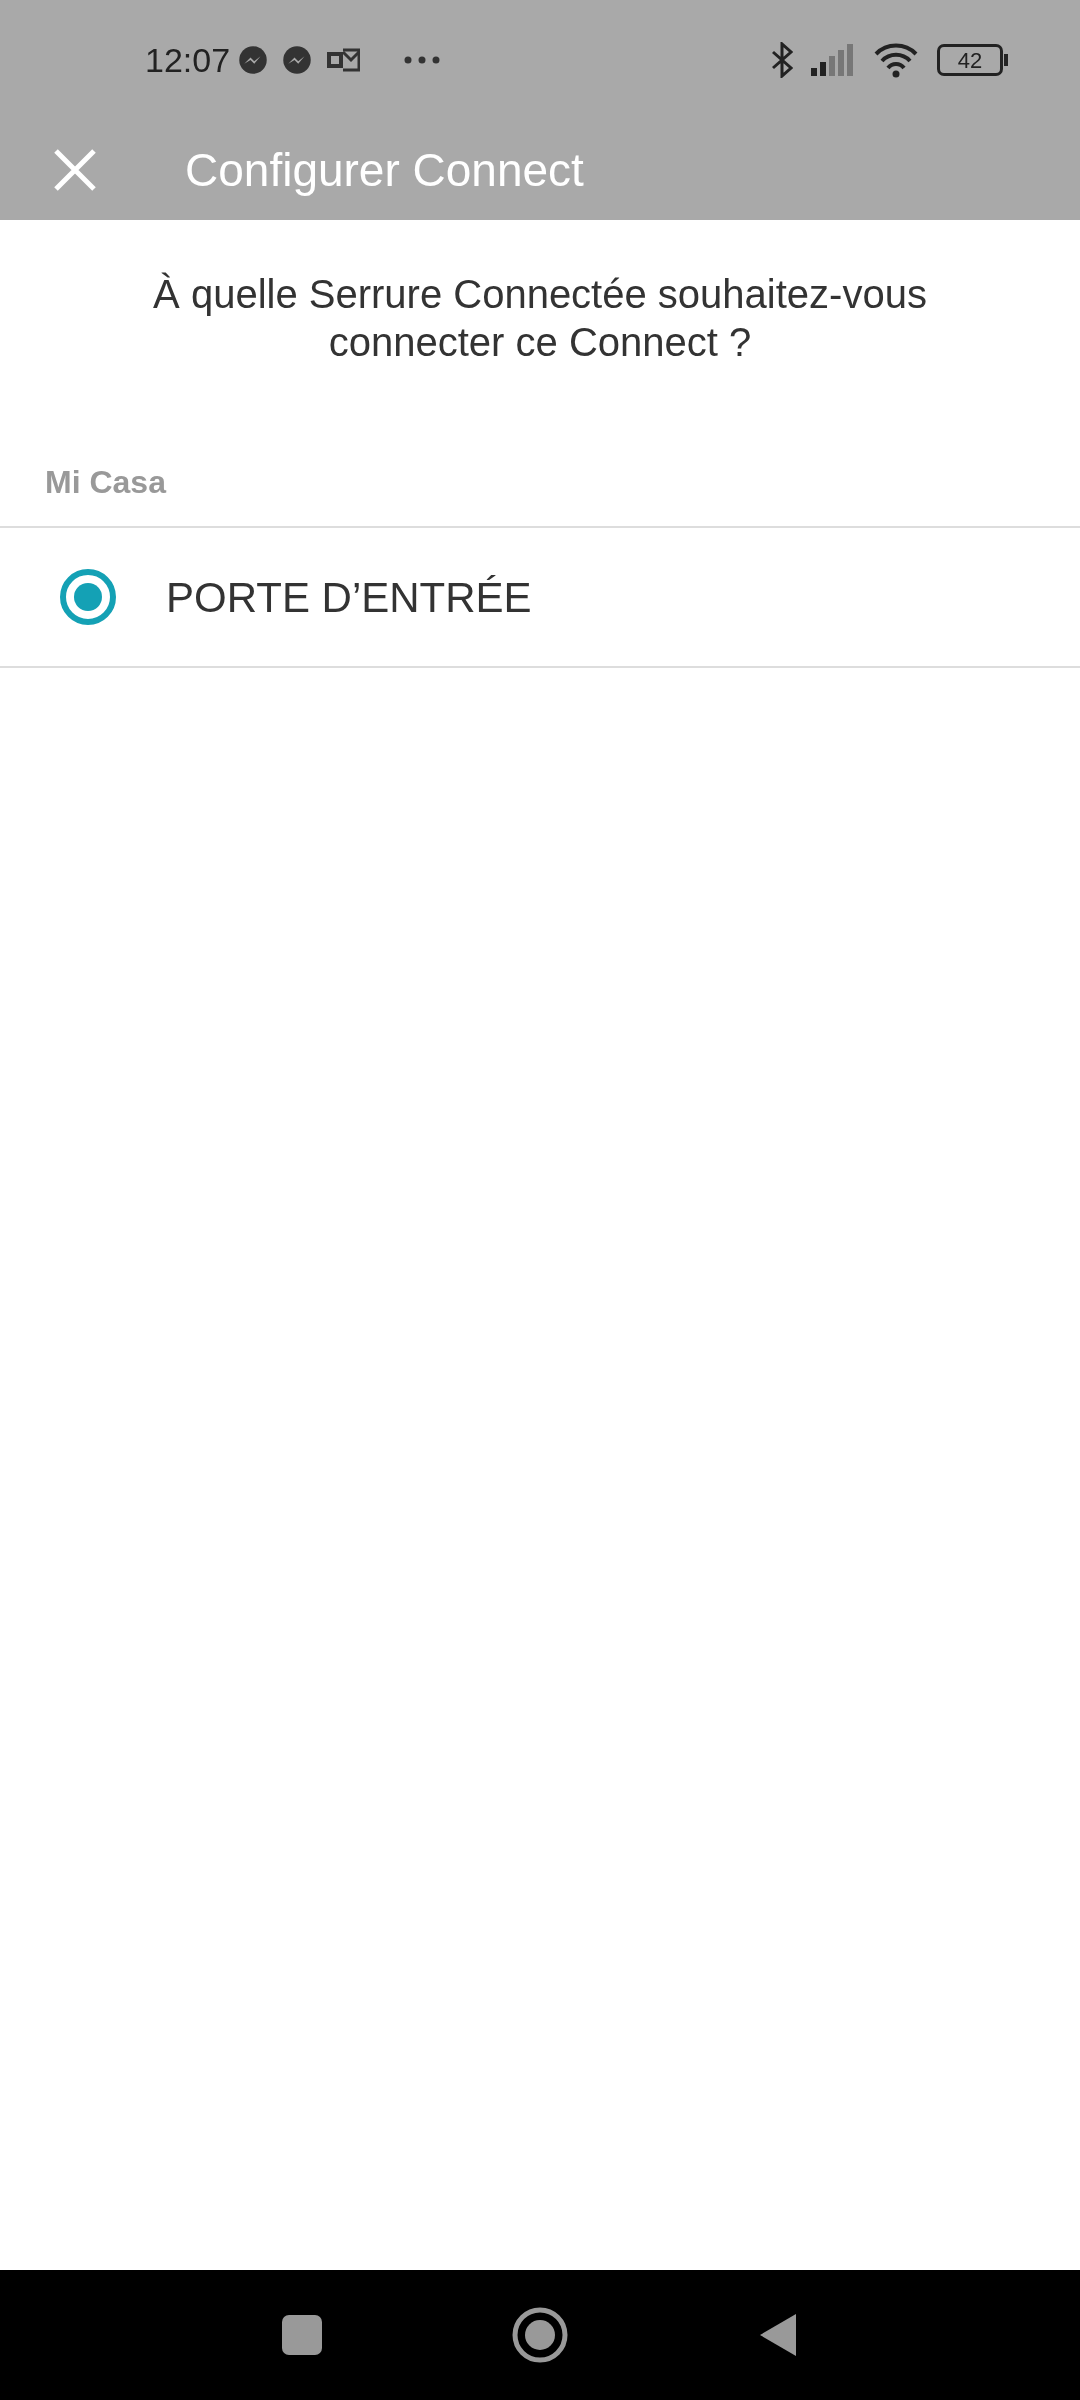  Describe the element at coordinates (349, 597) in the screenshot. I see `option-label: PORTE D’ENTRÉE` at that location.